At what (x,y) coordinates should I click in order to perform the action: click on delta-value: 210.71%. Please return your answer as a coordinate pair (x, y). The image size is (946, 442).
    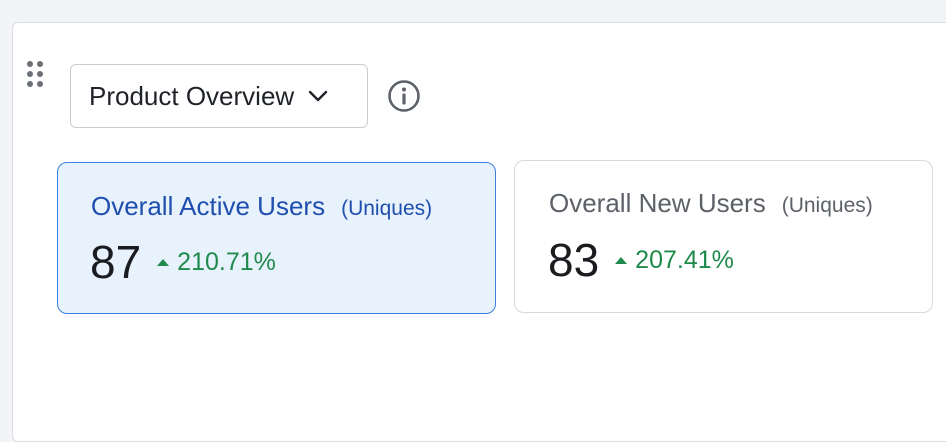
    Looking at the image, I should click on (226, 261).